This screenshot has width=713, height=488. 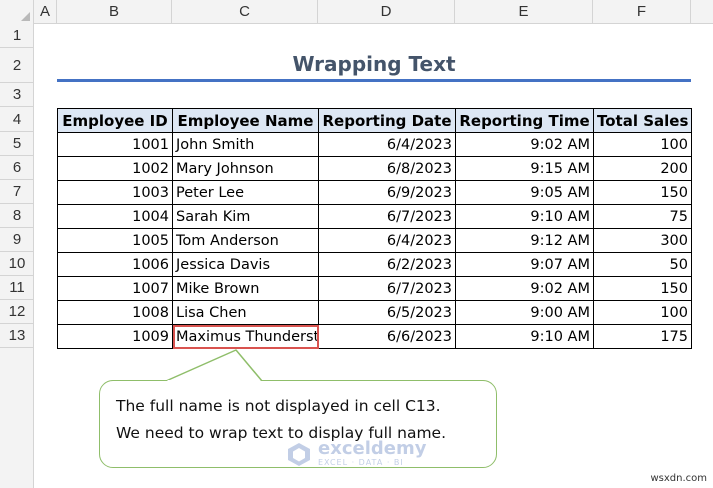 I want to click on row-header-bar: 1 2 3 4 5 6 7 8 9 10 11 12 13, so click(x=17, y=256).